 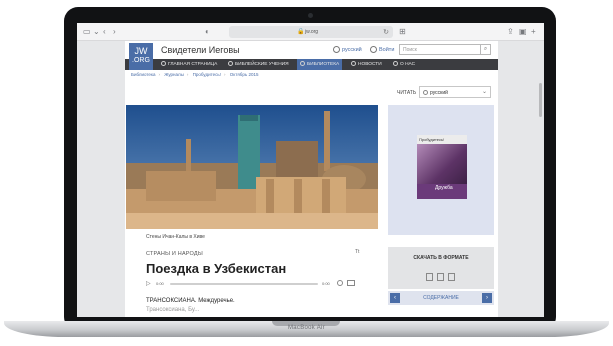 I want to click on nav-item-home: ГЛАВНАЯ СТРАНИЦА, so click(x=189, y=64).